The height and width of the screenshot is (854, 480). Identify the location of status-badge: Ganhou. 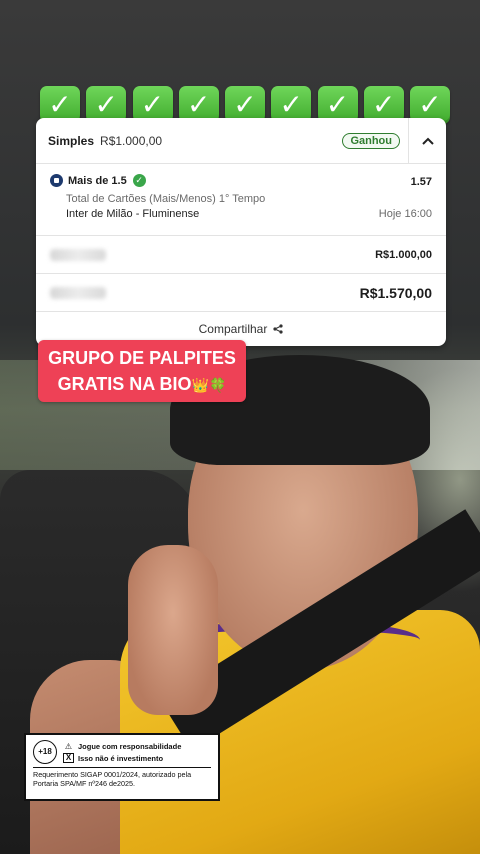
(371, 141).